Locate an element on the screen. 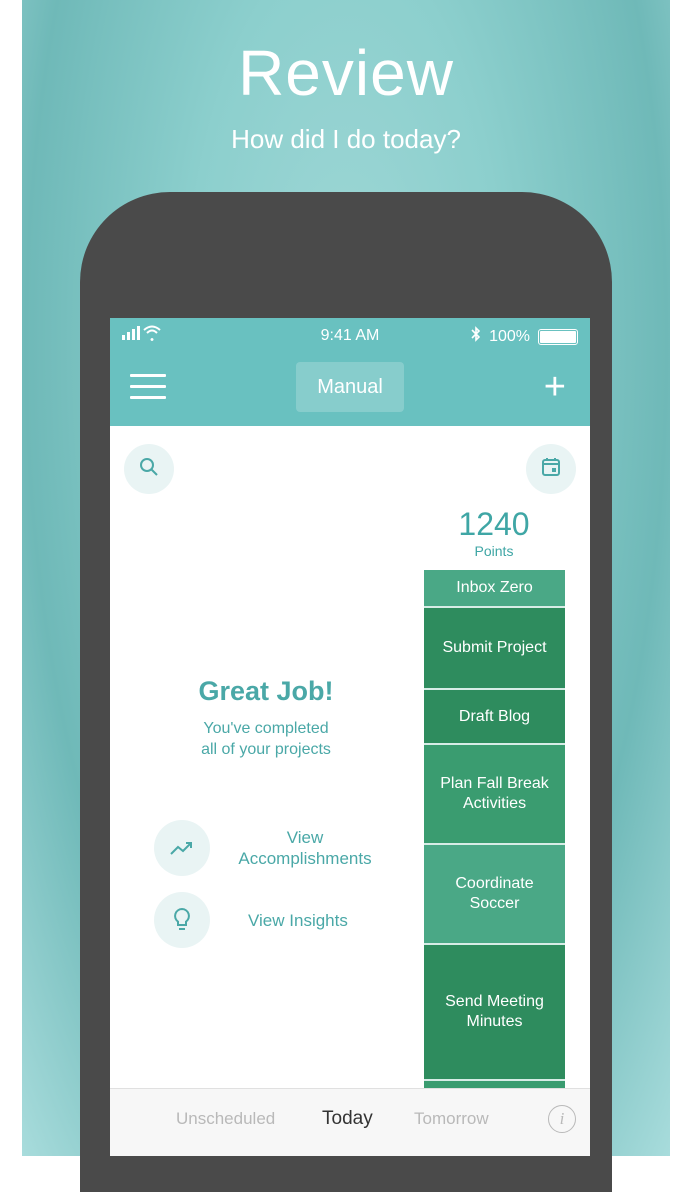 The image size is (675, 1192). nav-bar: Manual + is located at coordinates (350, 389).